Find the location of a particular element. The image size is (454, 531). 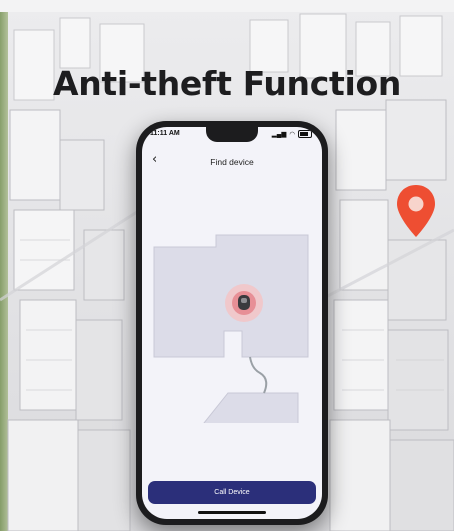

status-time: 11:11 AM is located at coordinates (165, 133).